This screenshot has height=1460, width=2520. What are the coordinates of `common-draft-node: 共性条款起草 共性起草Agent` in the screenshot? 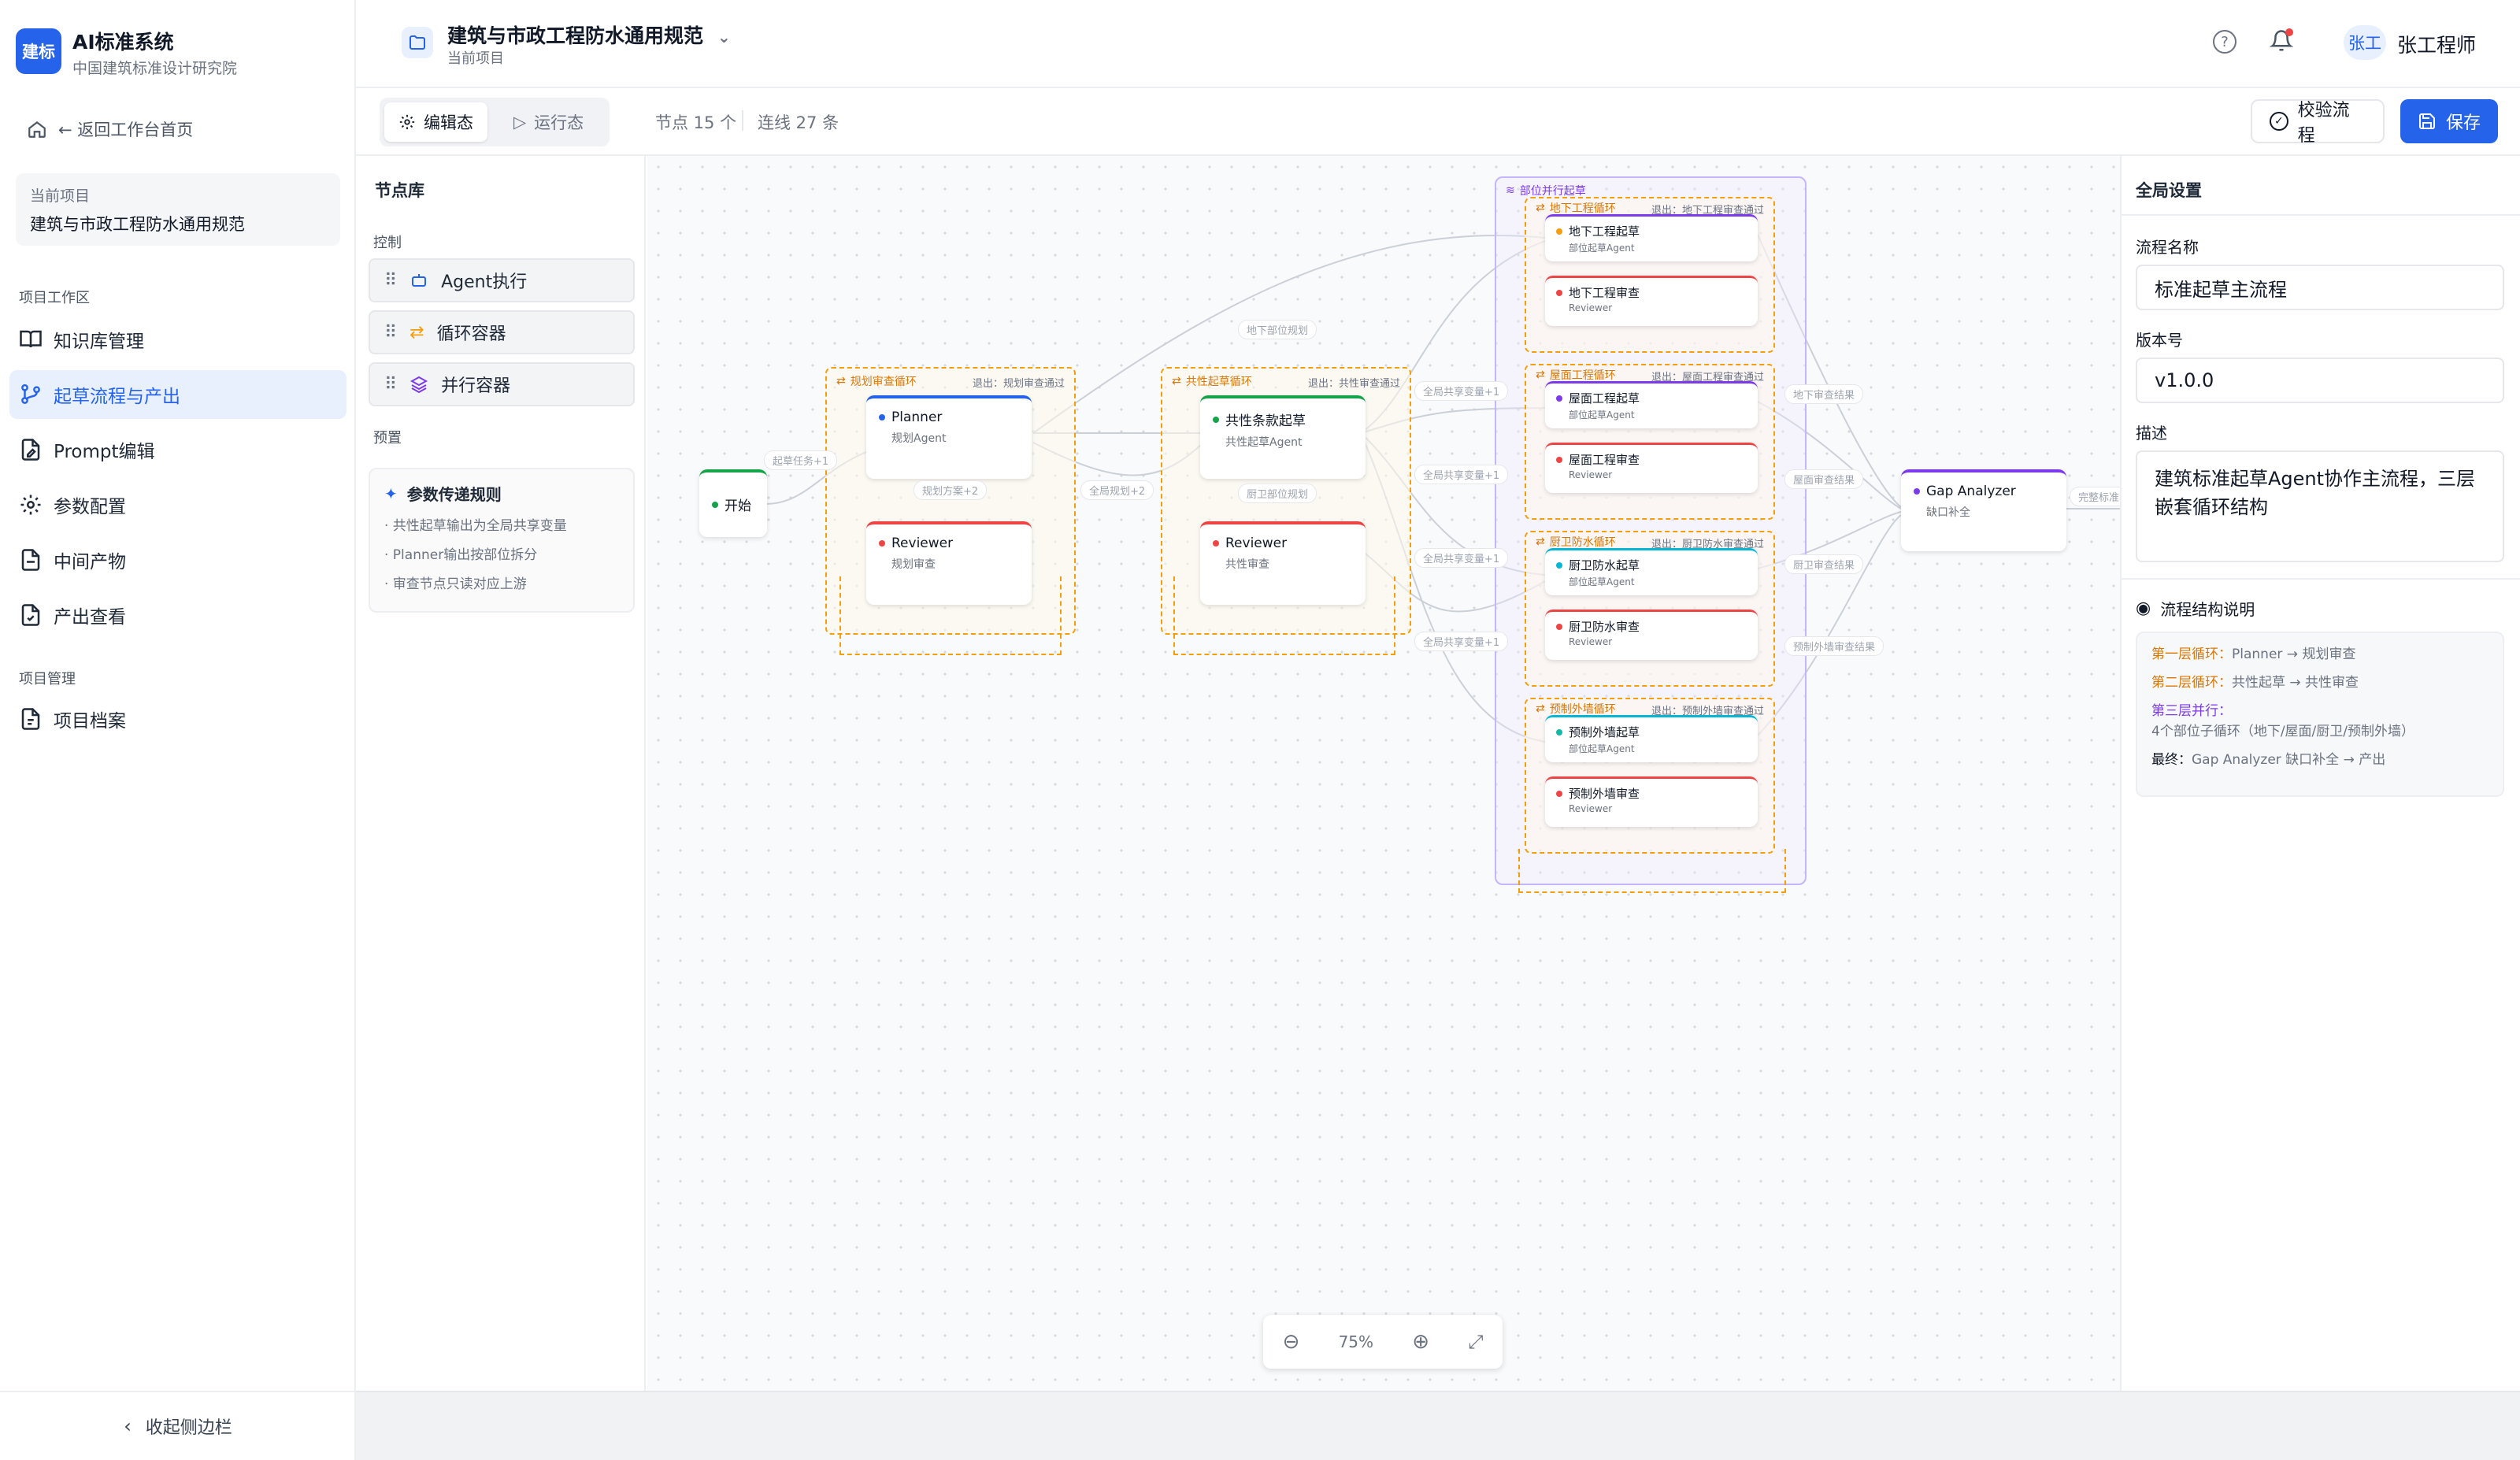 It's located at (1283, 437).